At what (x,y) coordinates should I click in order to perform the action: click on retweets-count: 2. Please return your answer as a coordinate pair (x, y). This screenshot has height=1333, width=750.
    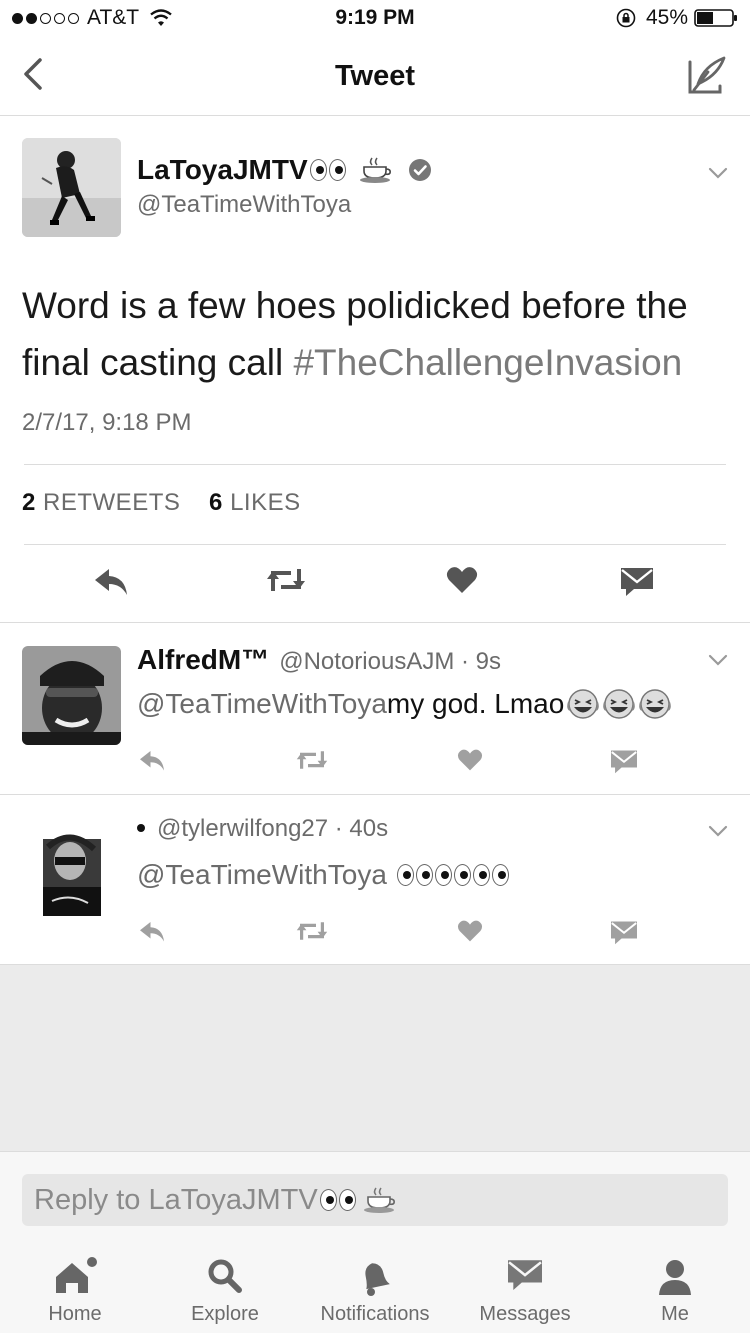
    Looking at the image, I should click on (29, 502).